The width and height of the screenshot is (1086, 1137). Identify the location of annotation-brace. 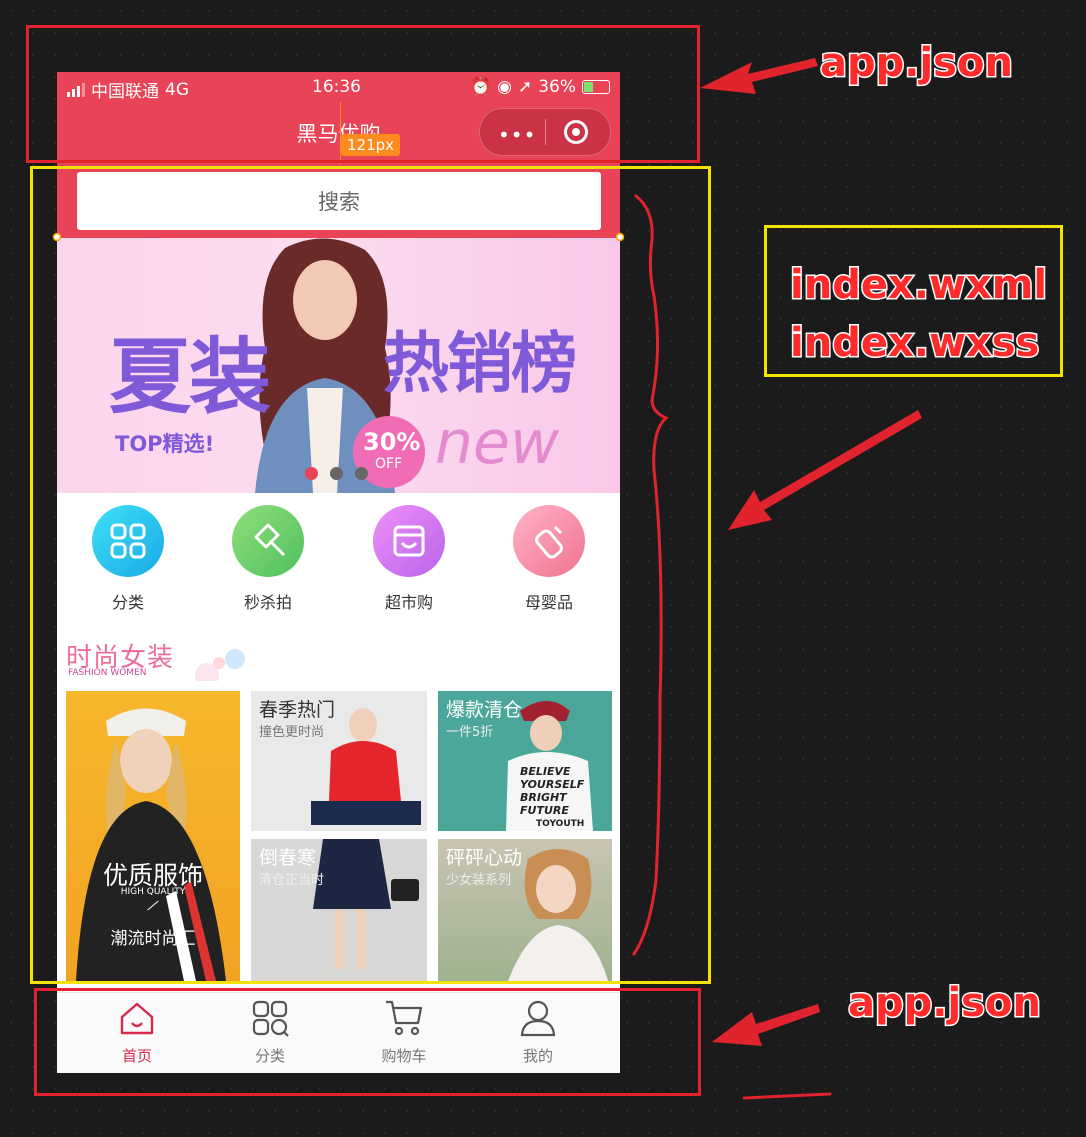
(650, 575).